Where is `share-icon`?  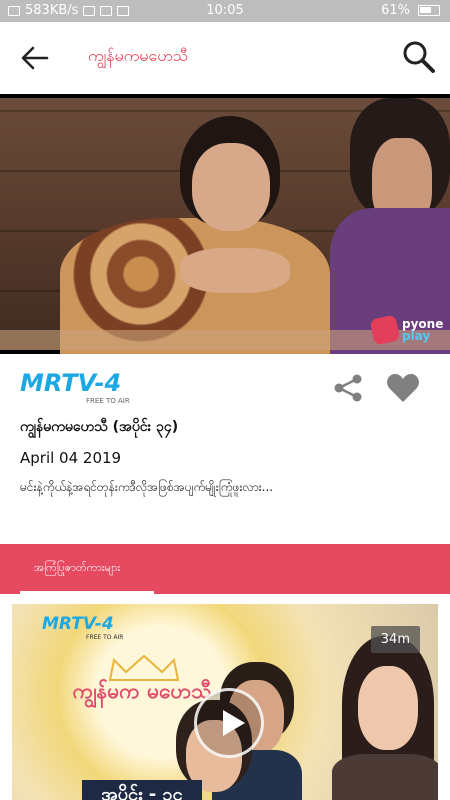
share-icon is located at coordinates (348, 388).